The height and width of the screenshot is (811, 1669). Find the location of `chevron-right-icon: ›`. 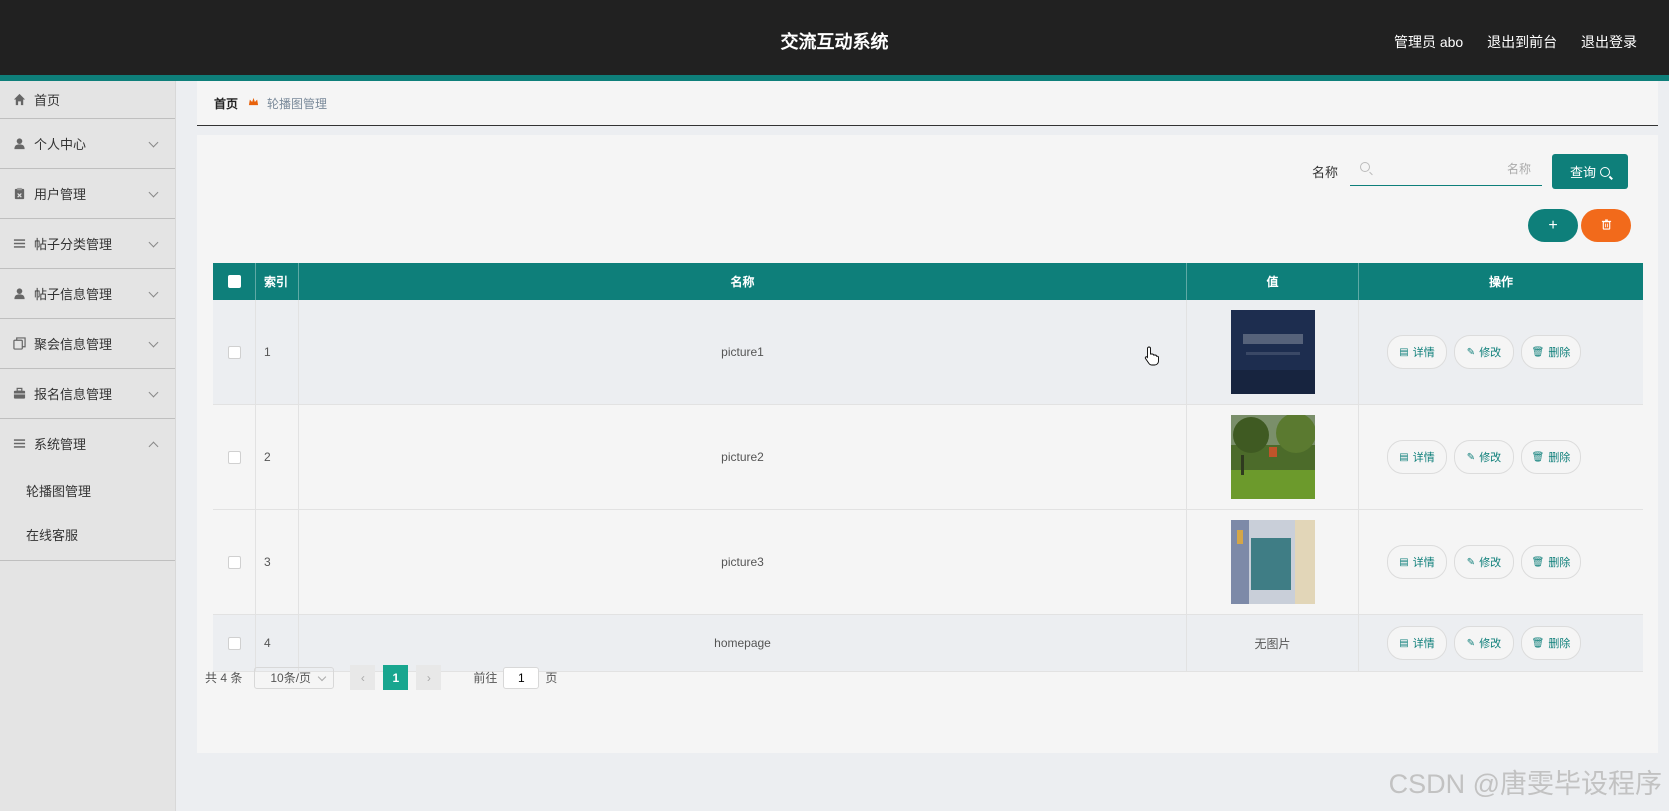

chevron-right-icon: › is located at coordinates (428, 677).